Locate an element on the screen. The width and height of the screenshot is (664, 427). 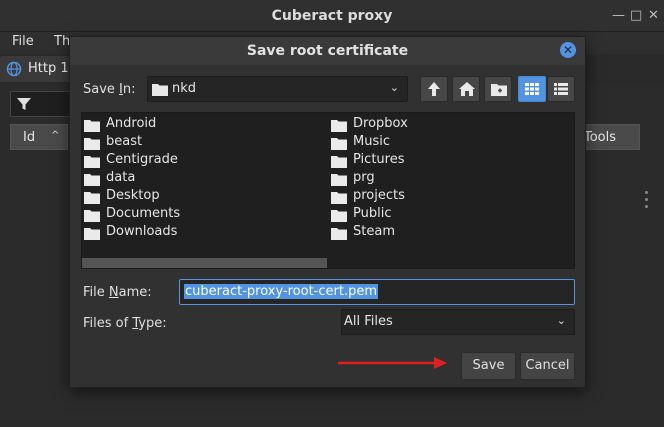
details-view-icon is located at coordinates (561, 89).